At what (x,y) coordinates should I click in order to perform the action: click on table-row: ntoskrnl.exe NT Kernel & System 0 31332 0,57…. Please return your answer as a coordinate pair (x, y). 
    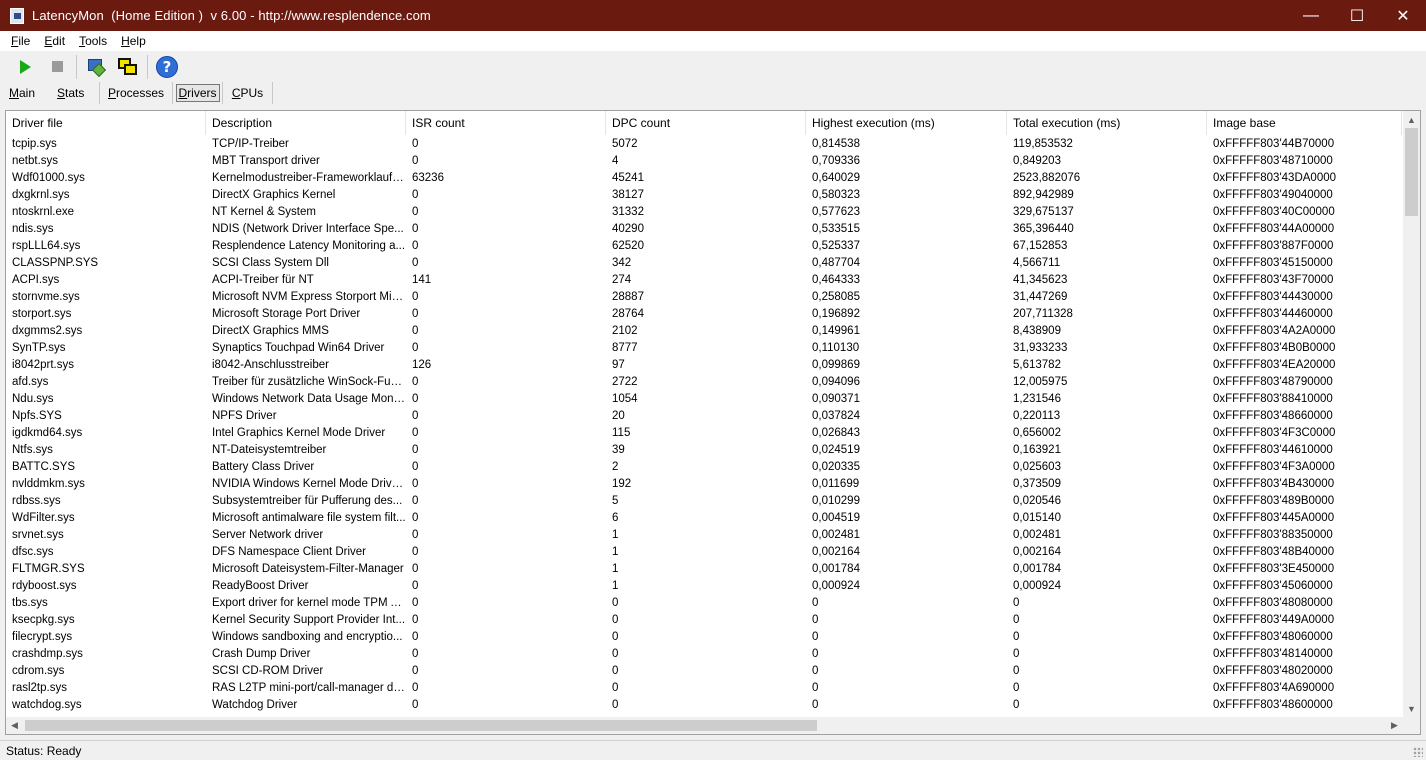
    Looking at the image, I should click on (704, 212).